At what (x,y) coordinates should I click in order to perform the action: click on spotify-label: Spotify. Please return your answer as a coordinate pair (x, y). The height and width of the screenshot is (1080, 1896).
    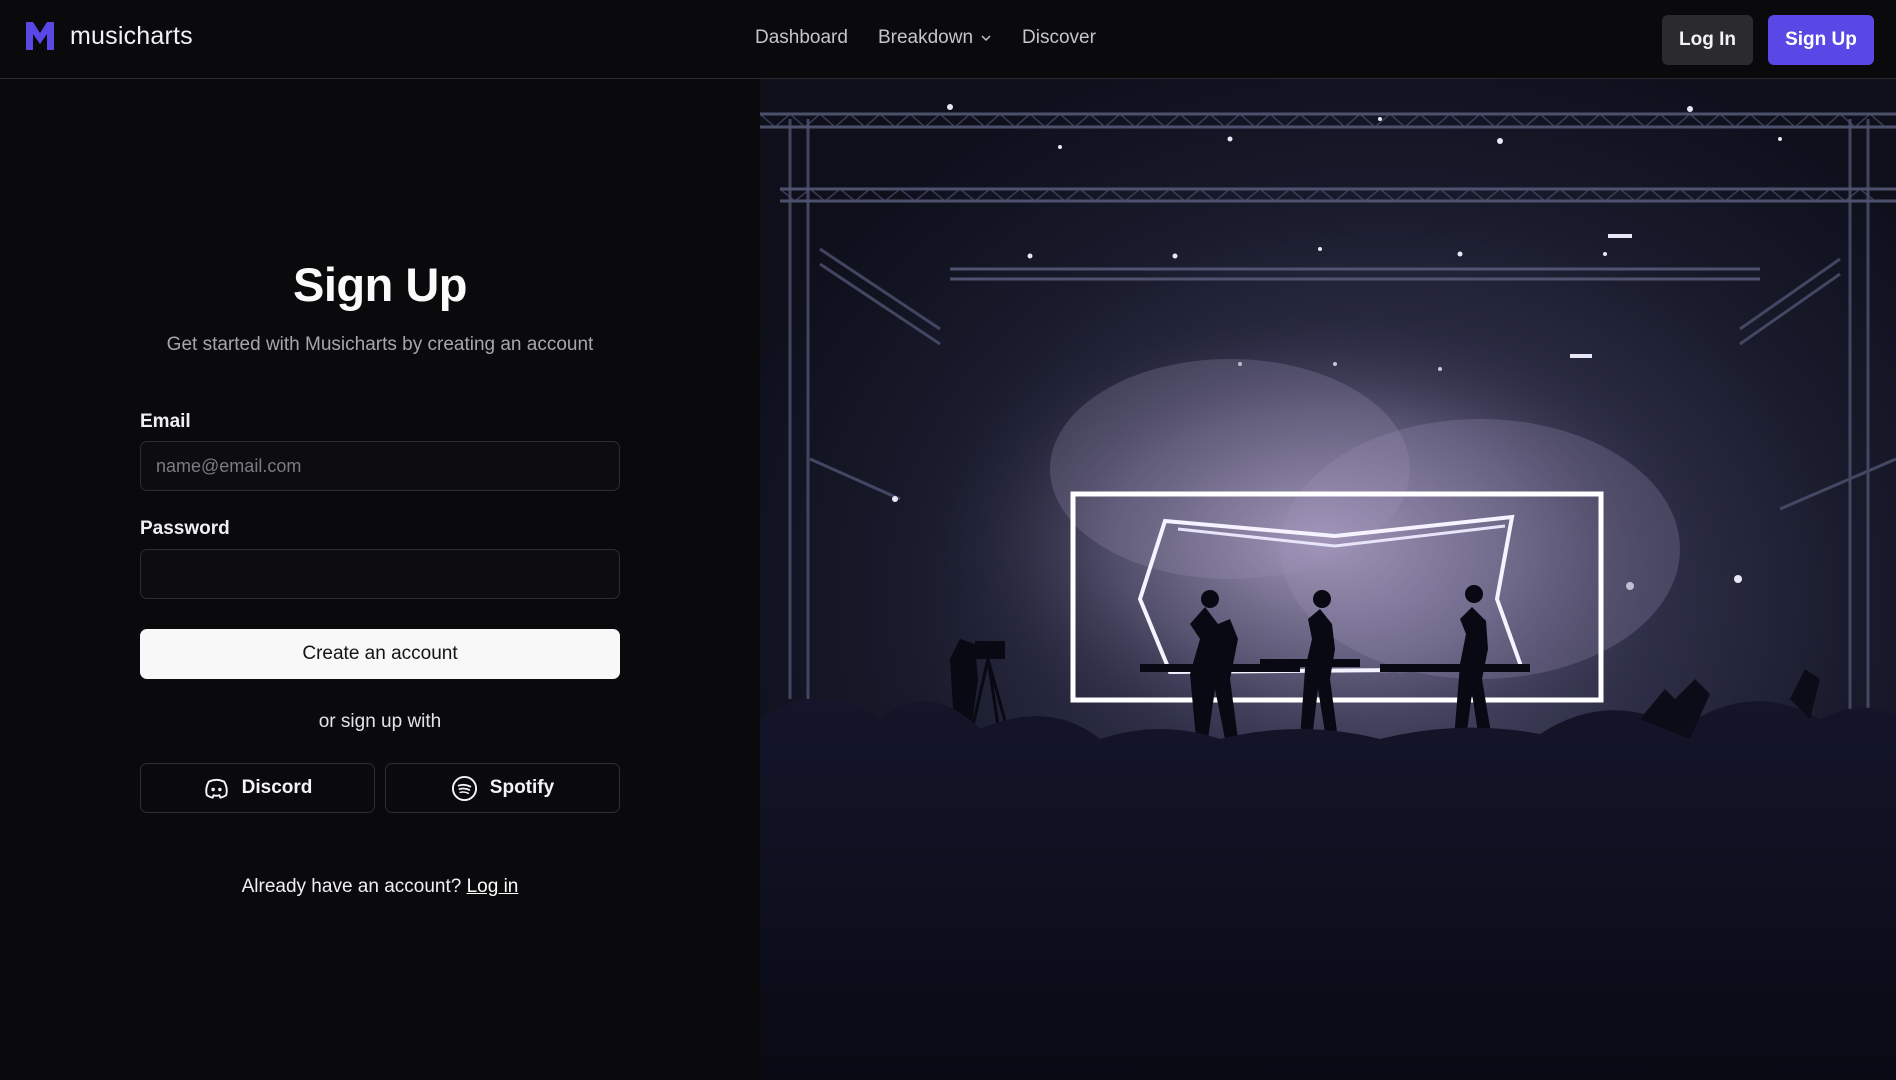
    Looking at the image, I should click on (522, 787).